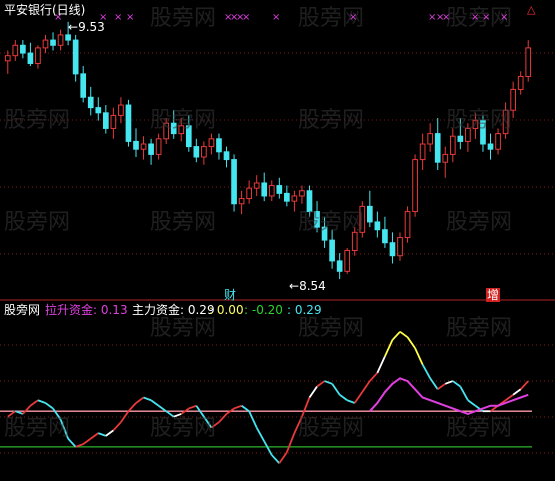  What do you see at coordinates (312, 286) in the screenshot?
I see `low-price-value: 8.54` at bounding box center [312, 286].